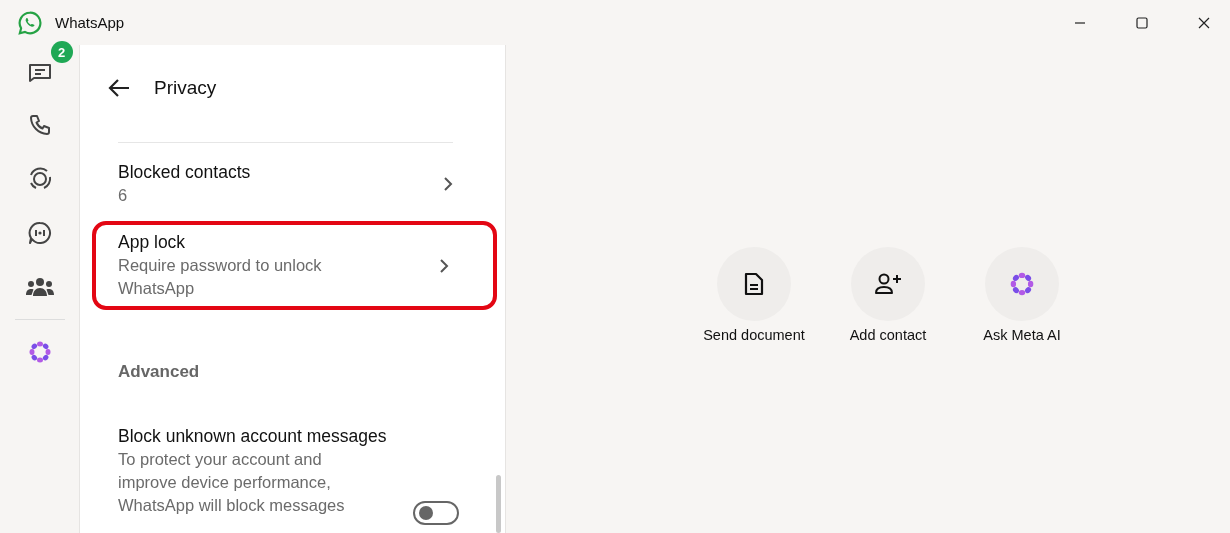  I want to click on meta-ai-icon, so click(1022, 284).